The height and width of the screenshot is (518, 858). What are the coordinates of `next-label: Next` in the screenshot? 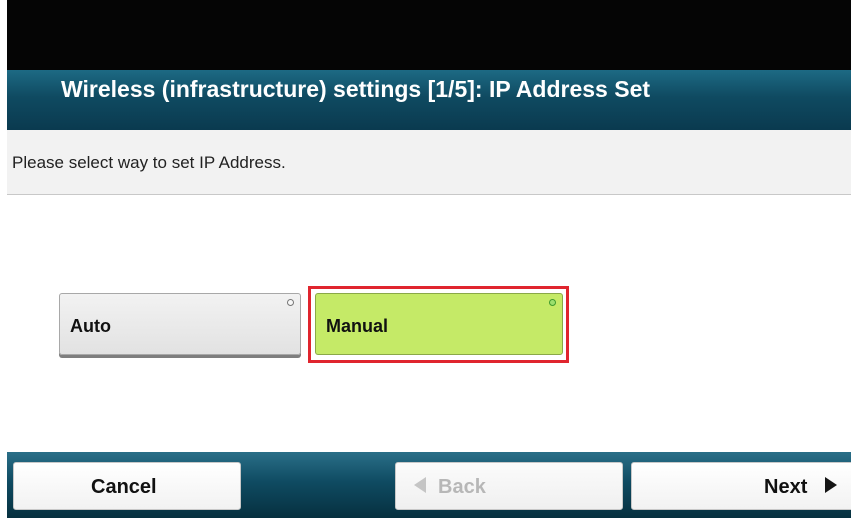 It's located at (786, 487).